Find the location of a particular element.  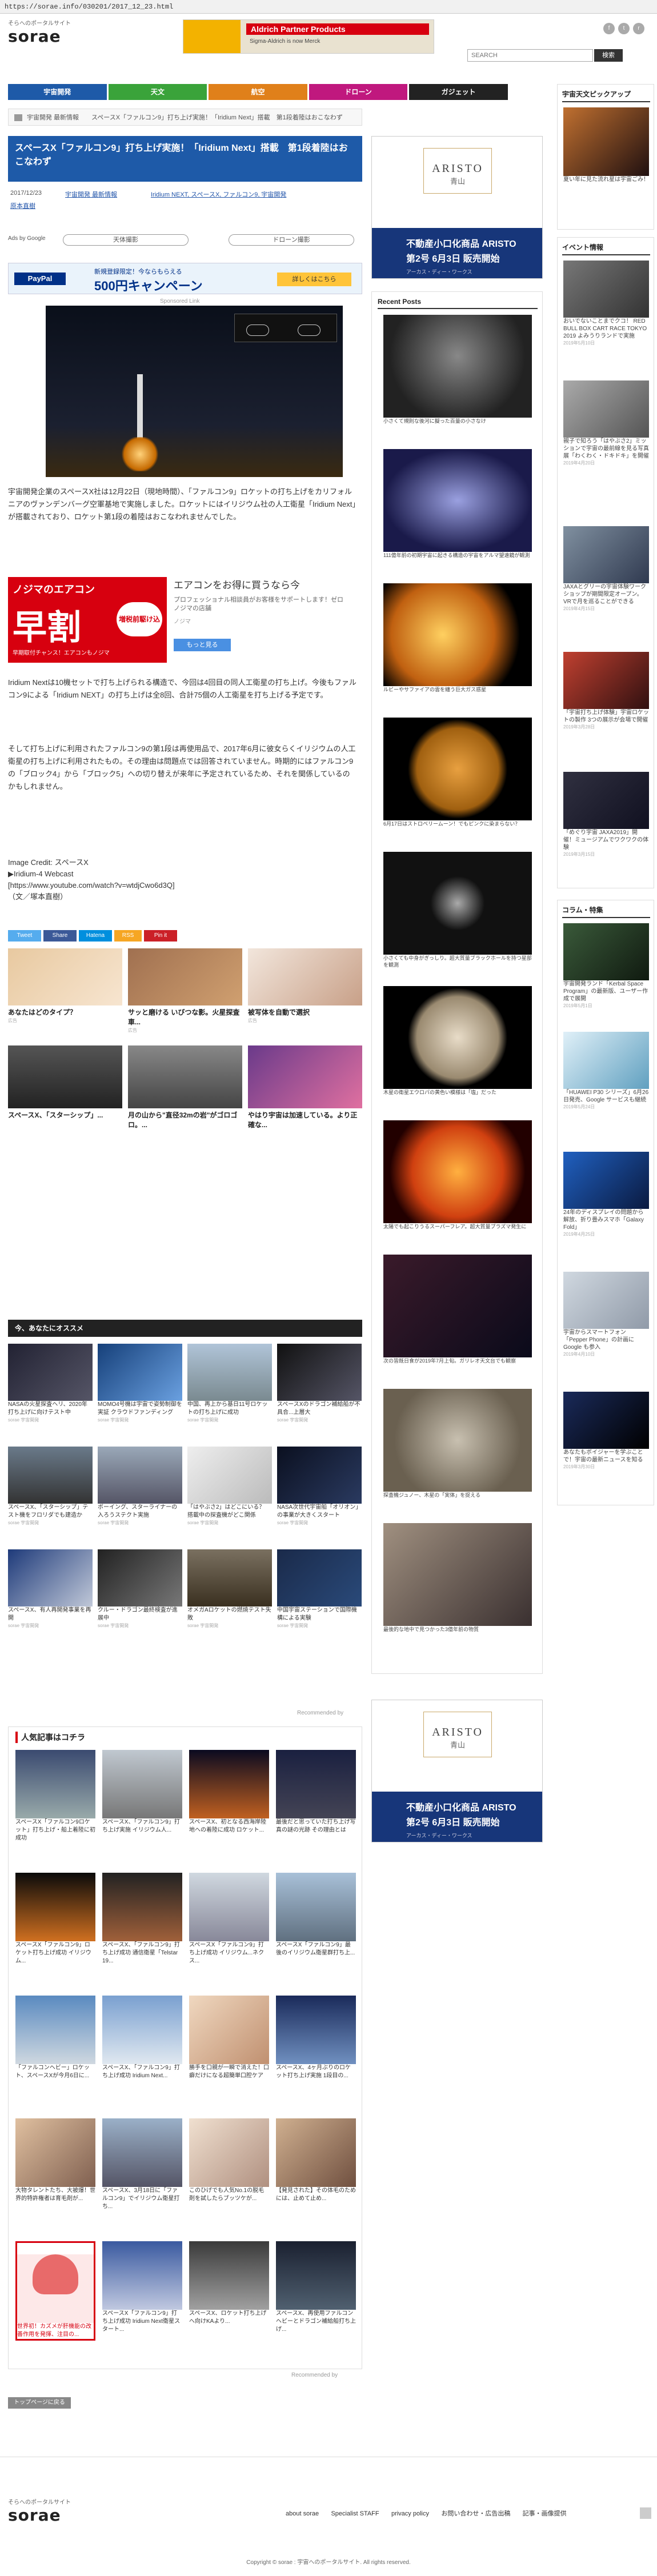

site-logo: そらへのポータルサイト sorae is located at coordinates (43, 32).